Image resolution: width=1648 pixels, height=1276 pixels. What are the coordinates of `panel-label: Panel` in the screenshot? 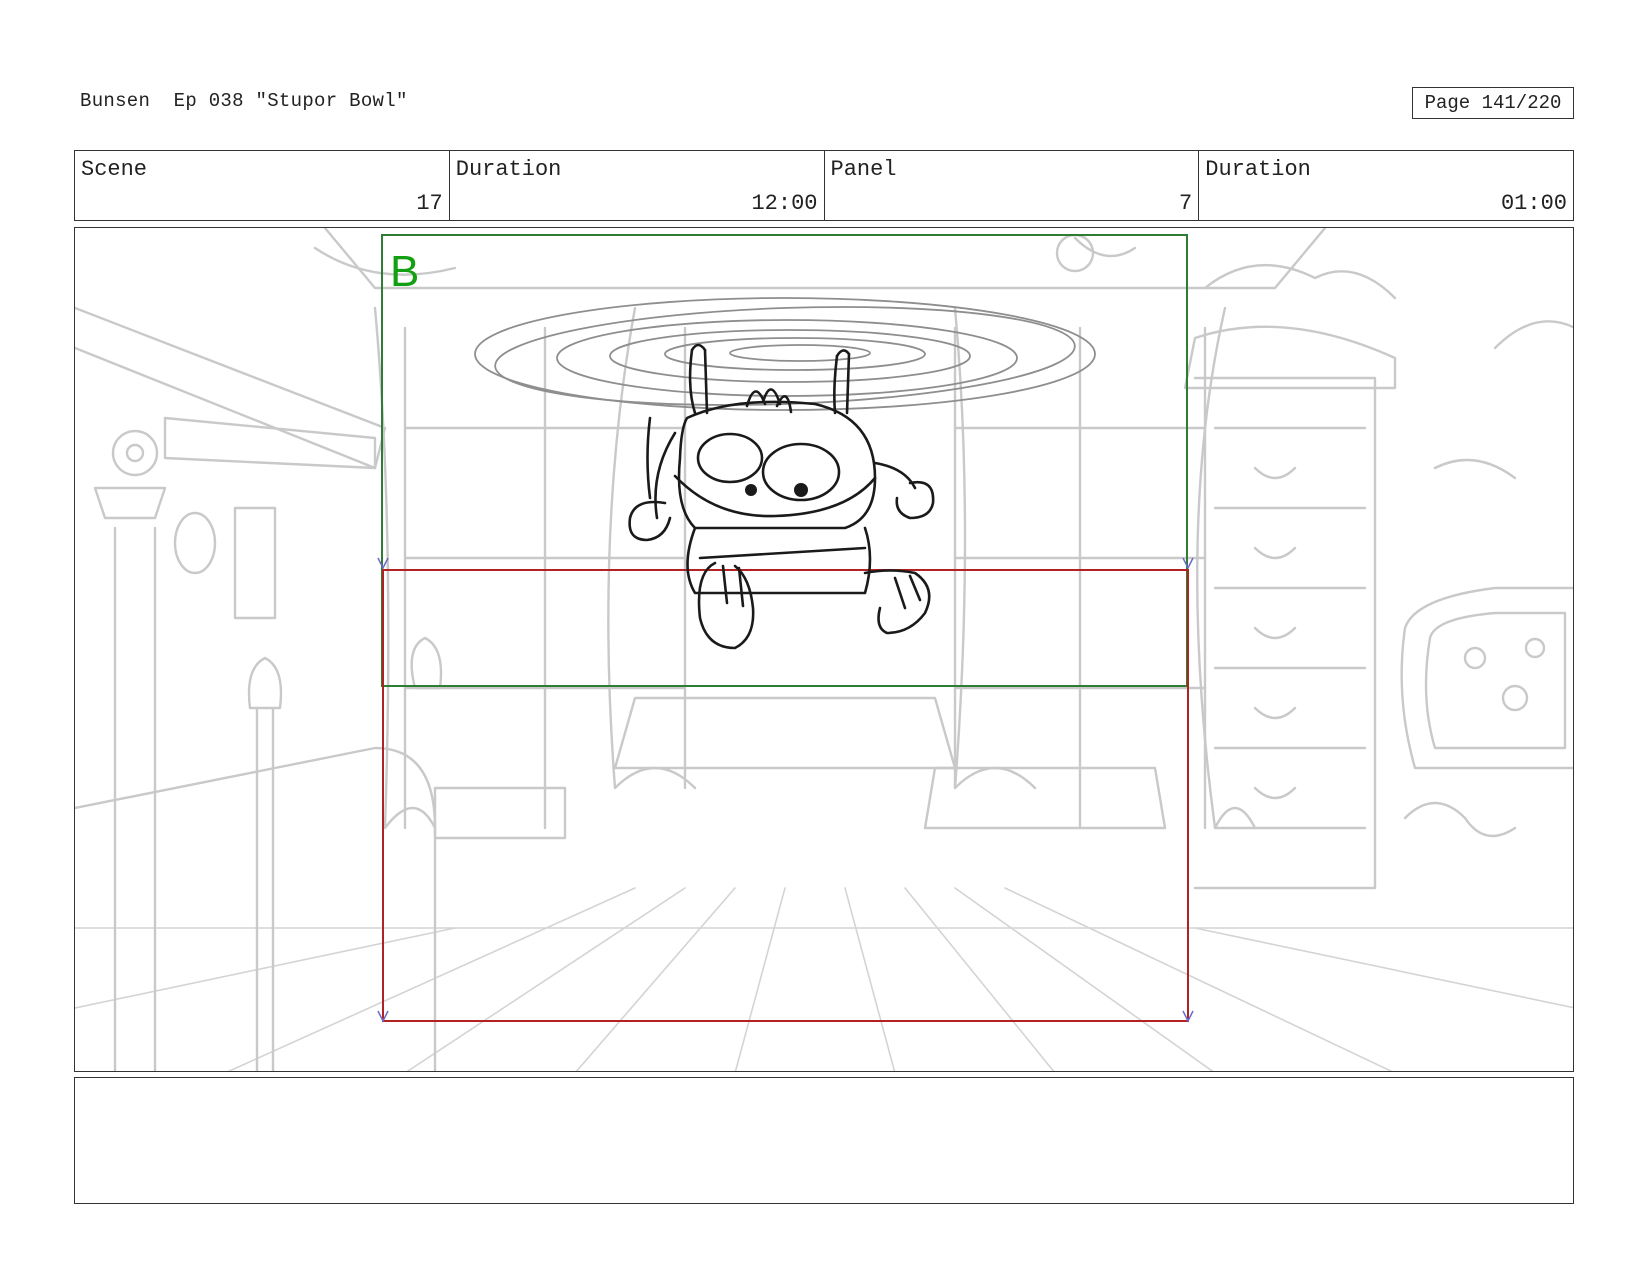 It's located at (863, 169).